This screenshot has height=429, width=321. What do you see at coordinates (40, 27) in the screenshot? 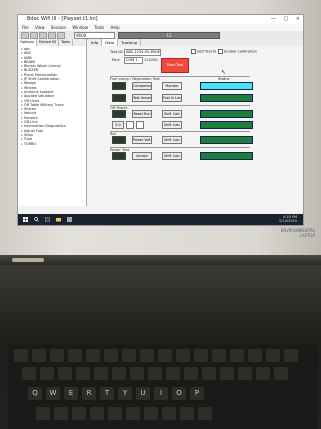
I see `menu-view: View` at bounding box center [40, 27].